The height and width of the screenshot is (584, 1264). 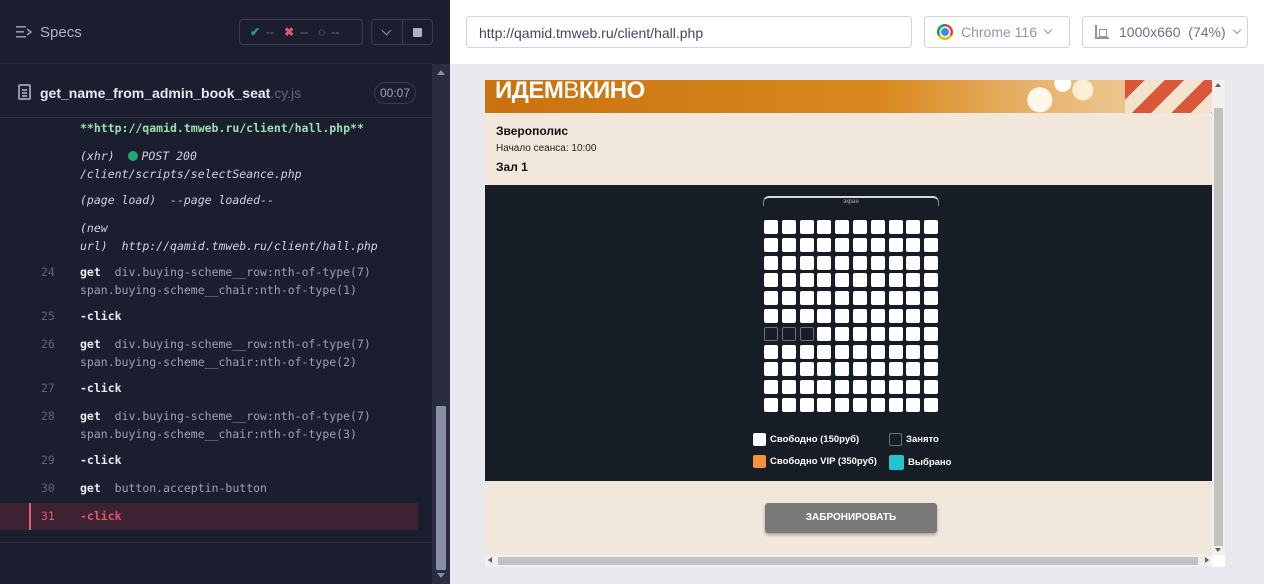 I want to click on scroll-left-icon, so click(x=490, y=560).